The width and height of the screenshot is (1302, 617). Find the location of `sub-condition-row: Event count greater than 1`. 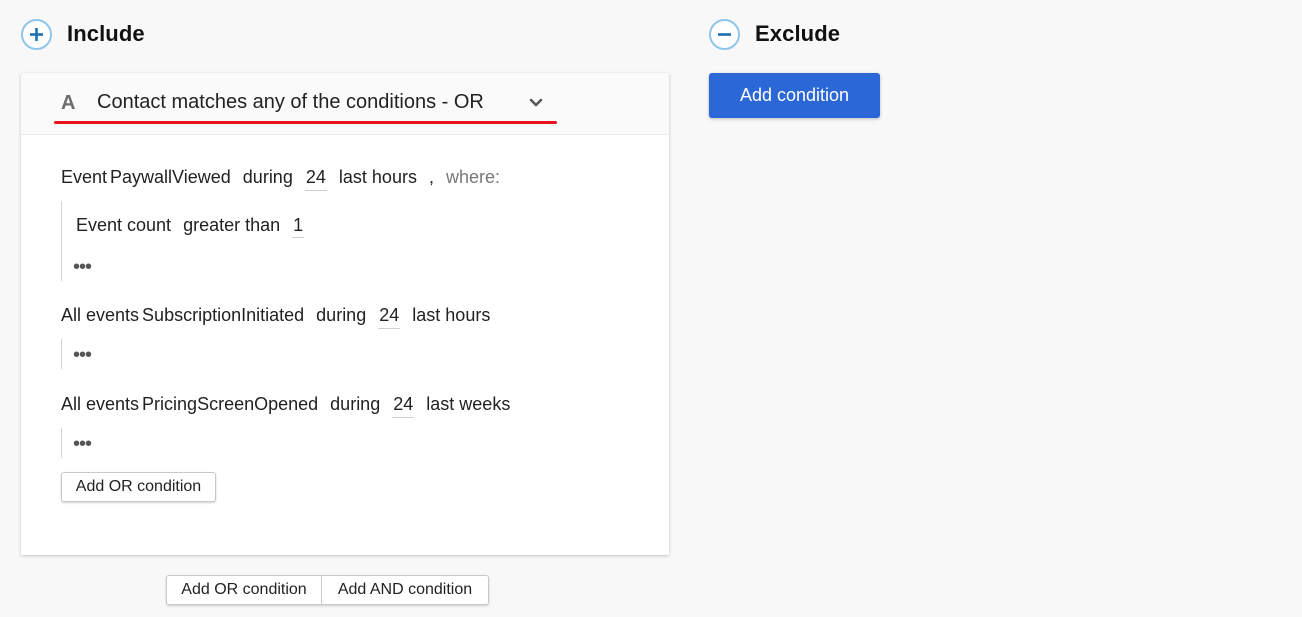

sub-condition-row: Event count greater than 1 is located at coordinates (190, 226).